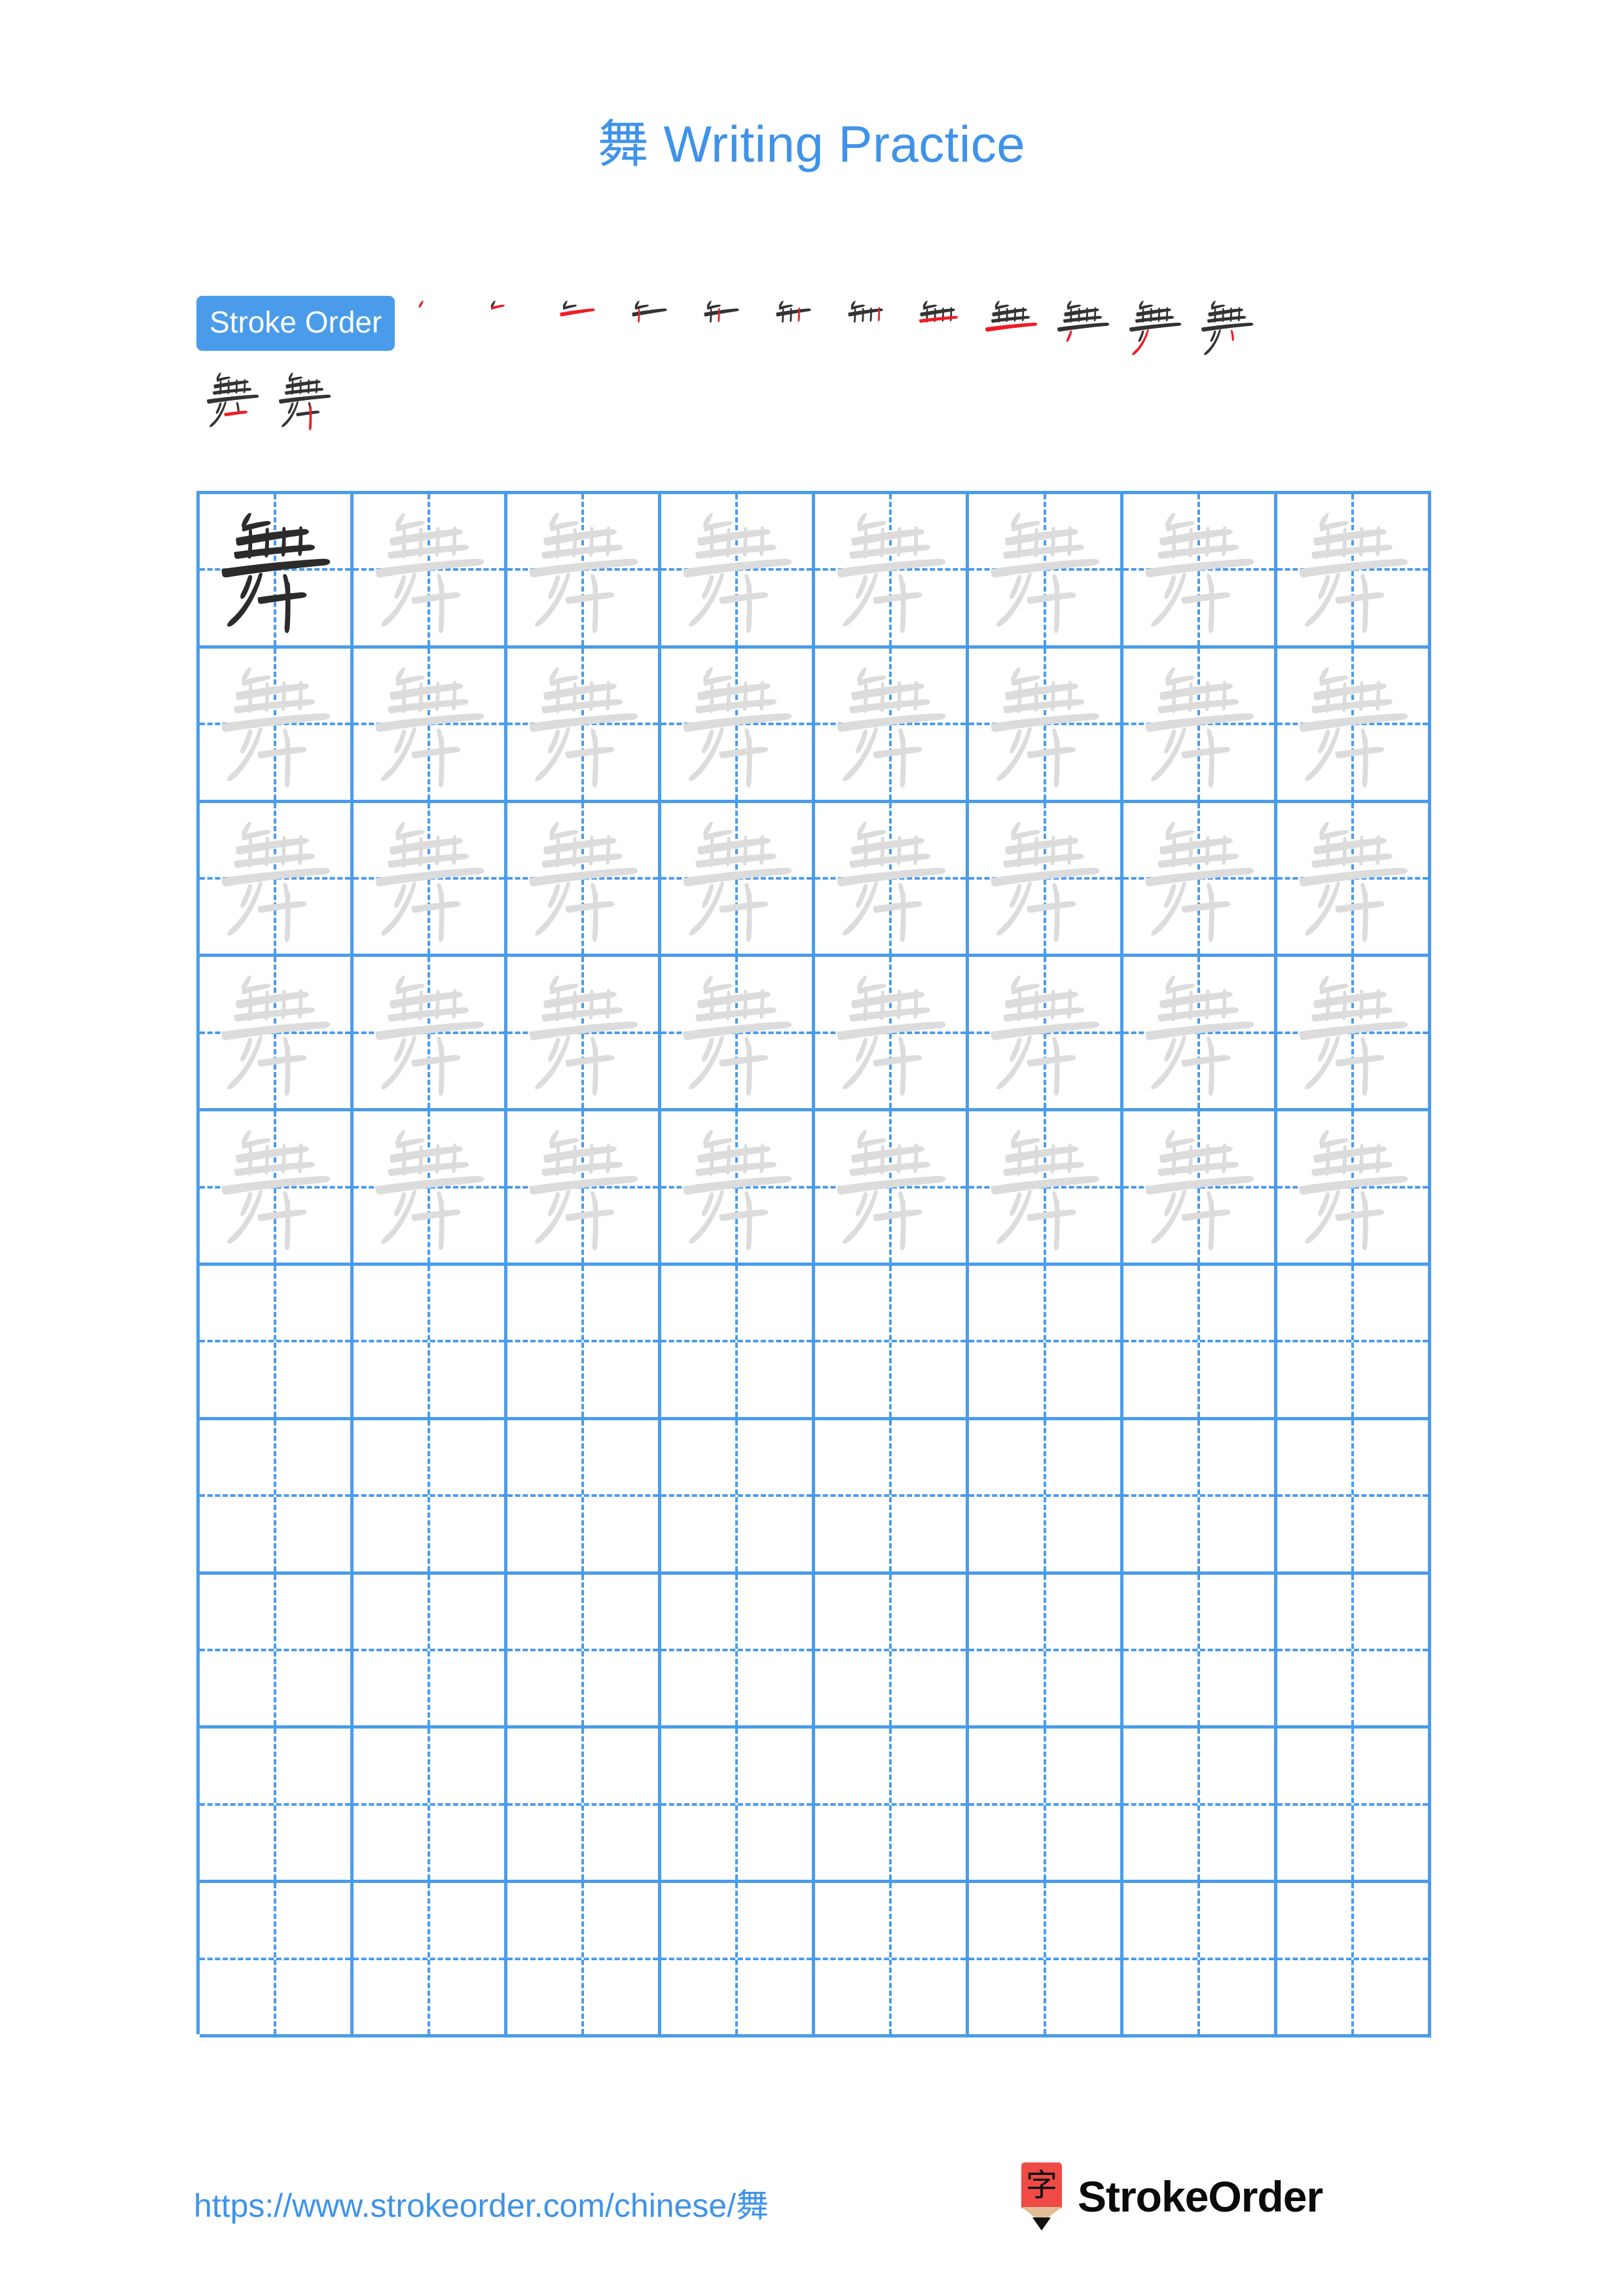 The image size is (1623, 2296). Describe the element at coordinates (431, 1807) in the screenshot. I see `practice-cell-r9c2` at that location.